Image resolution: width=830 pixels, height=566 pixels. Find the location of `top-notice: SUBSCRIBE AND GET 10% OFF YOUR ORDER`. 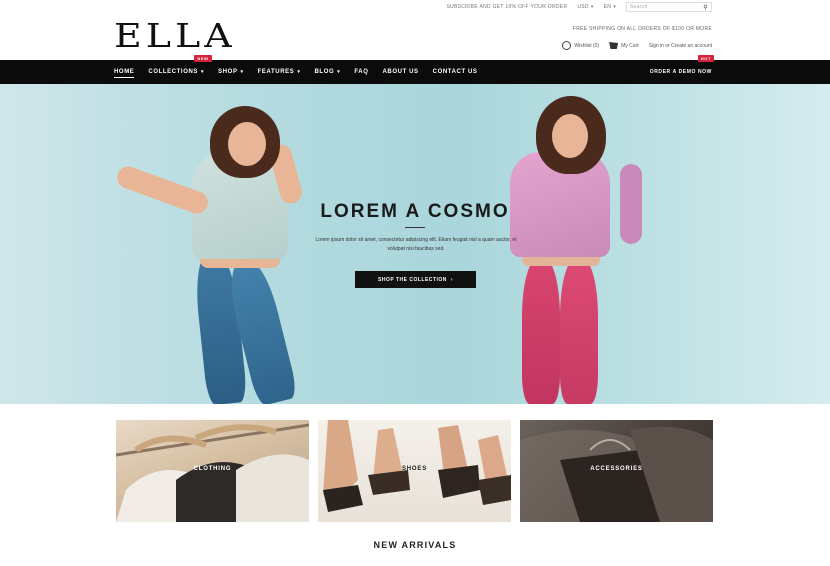

top-notice: SUBSCRIBE AND GET 10% OFF YOUR ORDER is located at coordinates (507, 7).